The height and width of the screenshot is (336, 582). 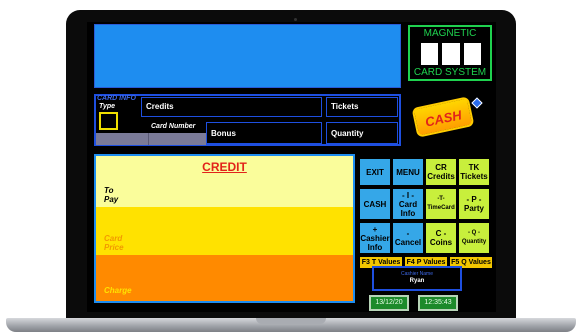 I want to click on card-number-label: Card Number, so click(x=173, y=126).